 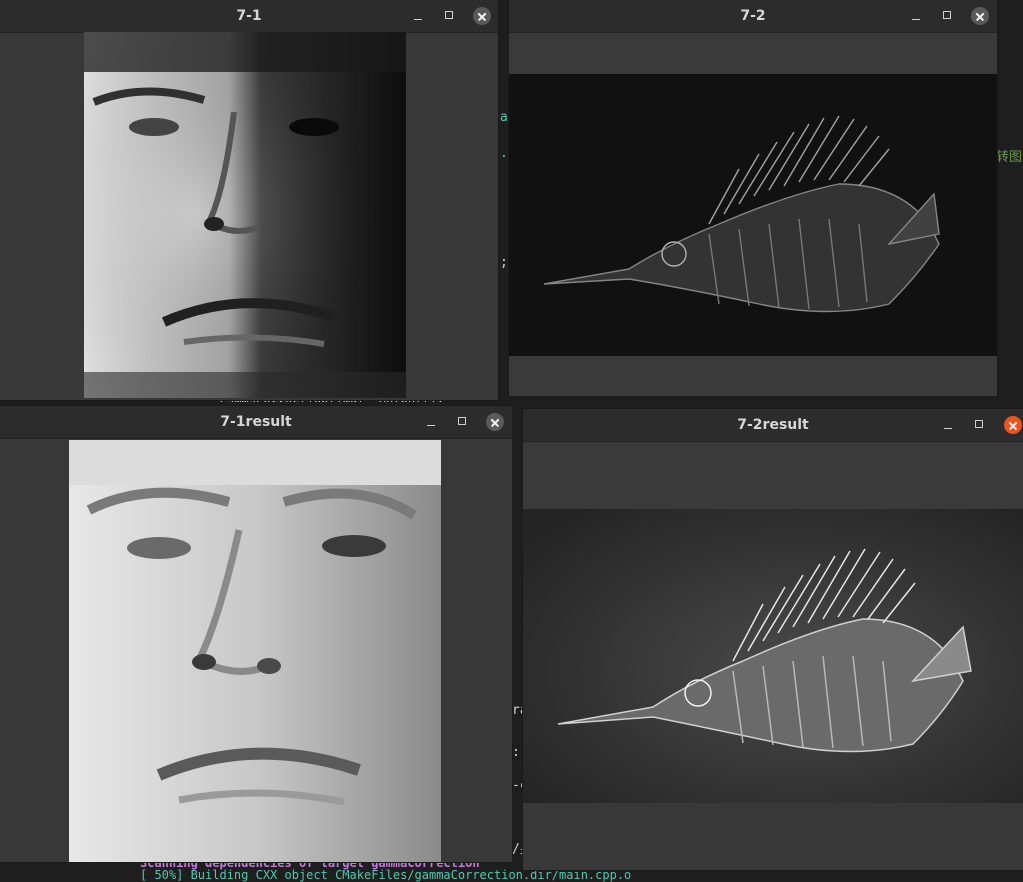 I want to click on code-fragment: a, so click(x=504, y=117).